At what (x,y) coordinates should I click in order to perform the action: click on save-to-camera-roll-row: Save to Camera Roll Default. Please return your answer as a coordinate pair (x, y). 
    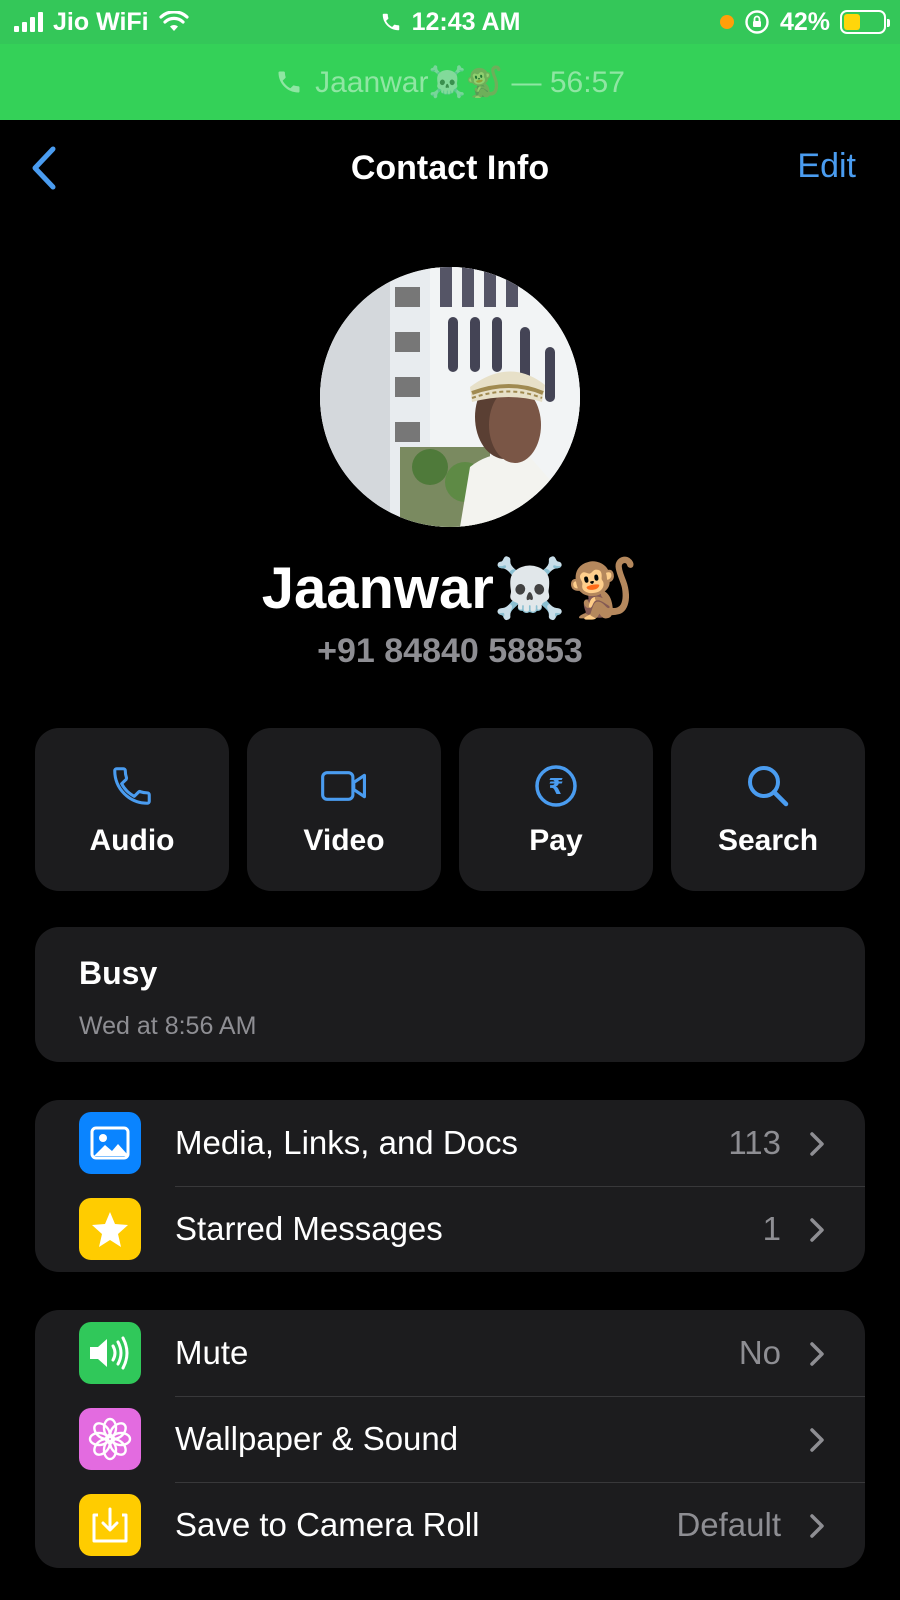
    Looking at the image, I should click on (450, 1525).